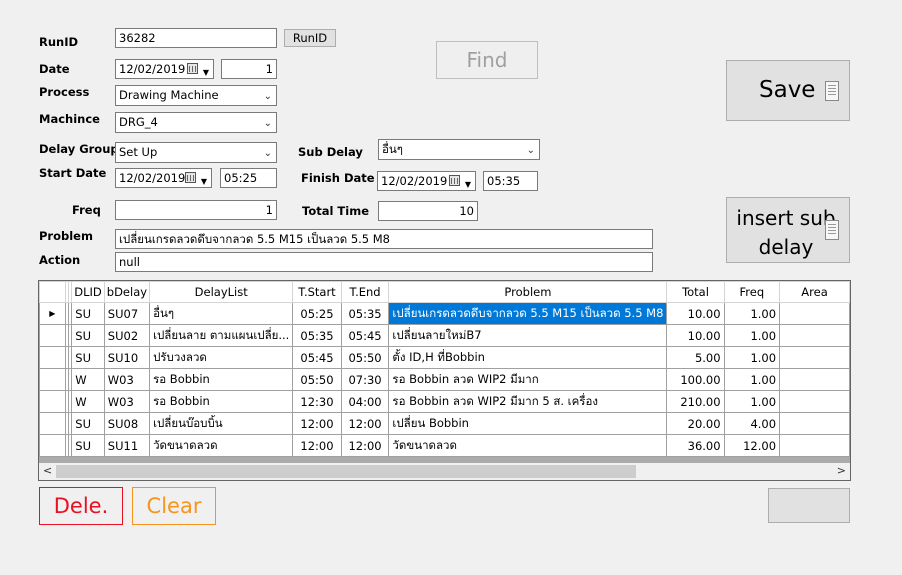 The height and width of the screenshot is (575, 902). What do you see at coordinates (317, 313) in the screenshot?
I see `cell-tstart: 05:25` at bounding box center [317, 313].